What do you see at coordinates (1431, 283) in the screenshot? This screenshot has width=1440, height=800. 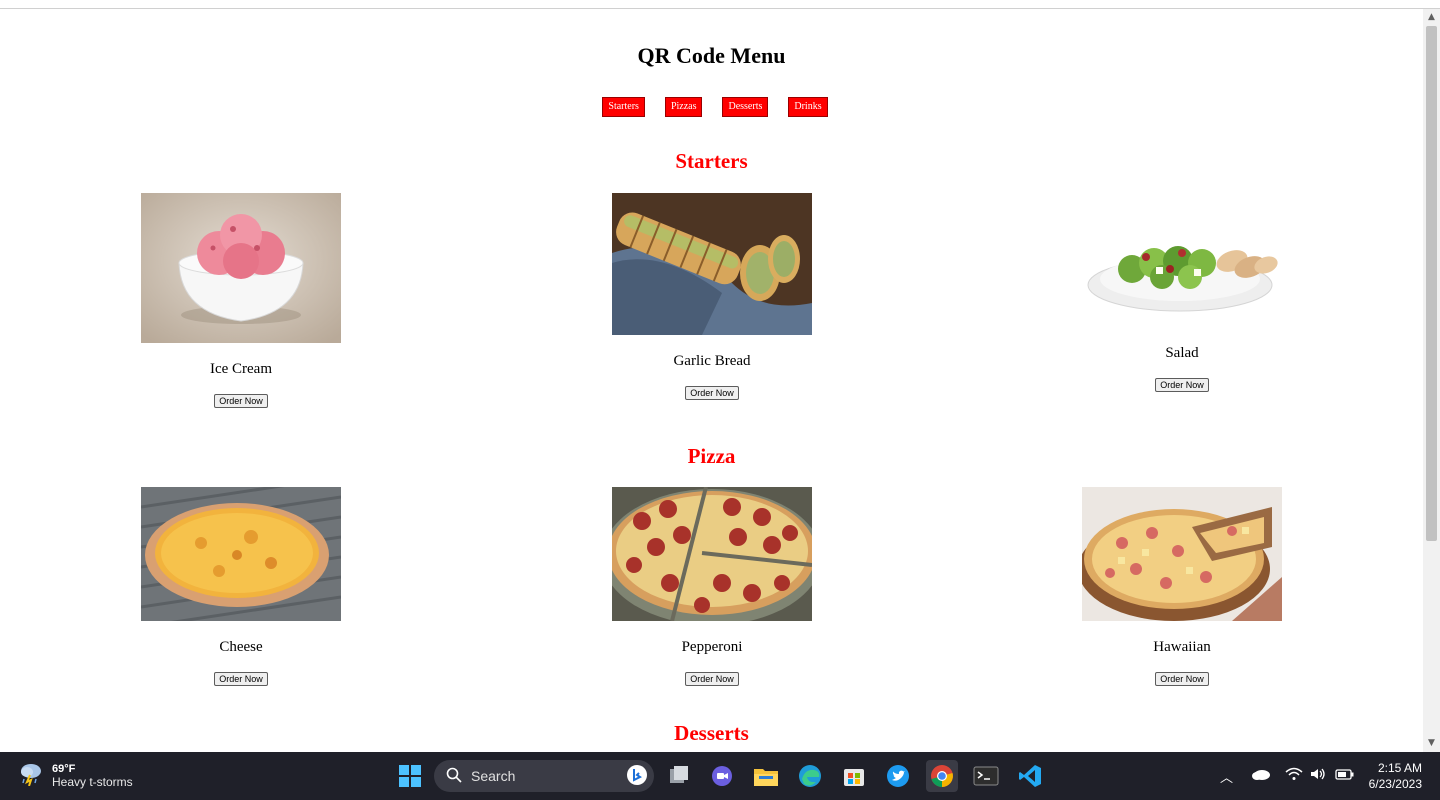 I see `scroll-thumb` at bounding box center [1431, 283].